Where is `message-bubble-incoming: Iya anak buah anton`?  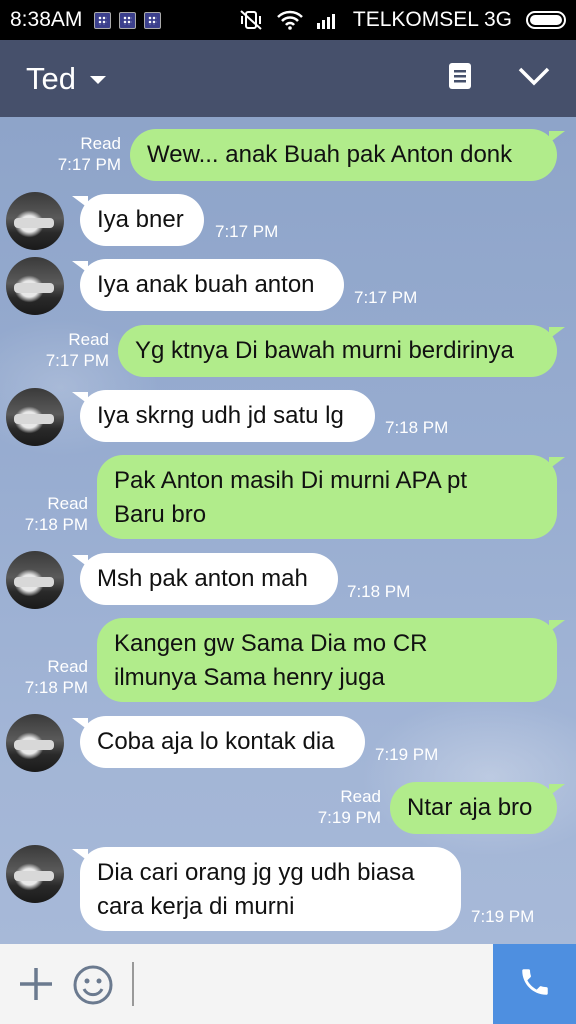
message-bubble-incoming: Iya anak buah anton is located at coordinates (208, 285).